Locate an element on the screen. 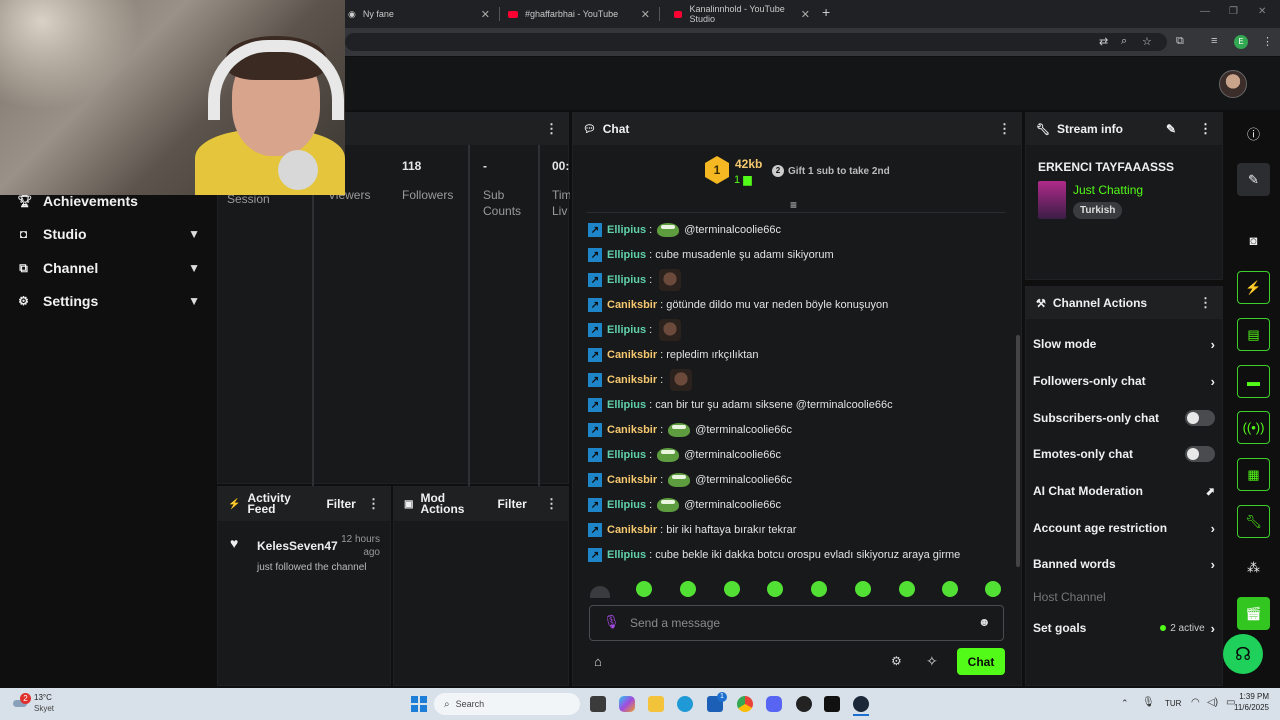 The height and width of the screenshot is (720, 1280). tag-chip: Turkish is located at coordinates (1098, 210).